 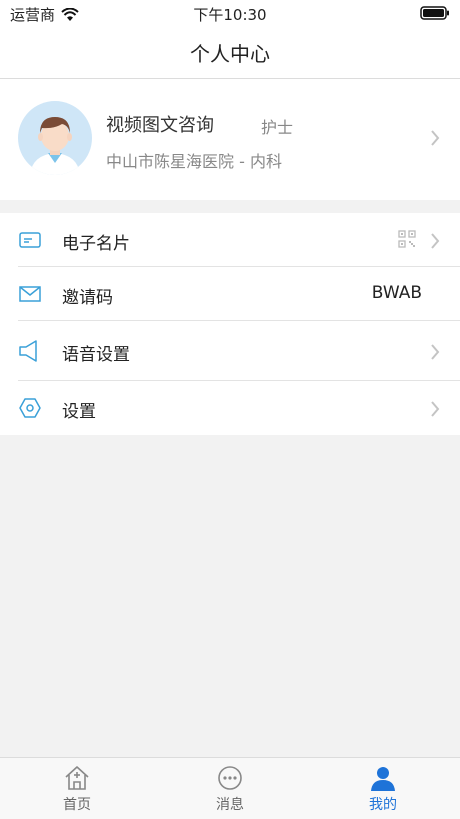 I want to click on profile-card: 视频图文咨询 护士 中山市陈星海医院 - 内科, so click(x=230, y=139).